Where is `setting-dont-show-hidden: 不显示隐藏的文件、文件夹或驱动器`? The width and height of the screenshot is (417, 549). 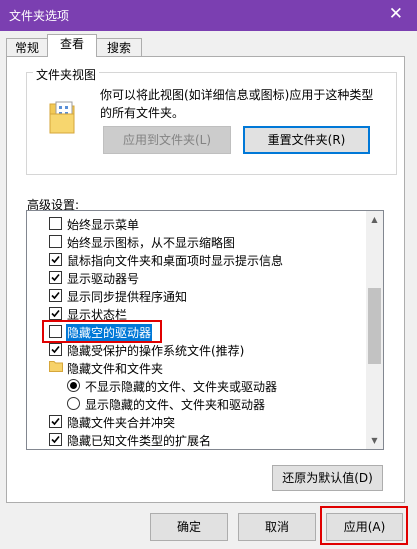 setting-dont-show-hidden: 不显示隐藏的文件、文件夹或驱动器 is located at coordinates (197, 385).